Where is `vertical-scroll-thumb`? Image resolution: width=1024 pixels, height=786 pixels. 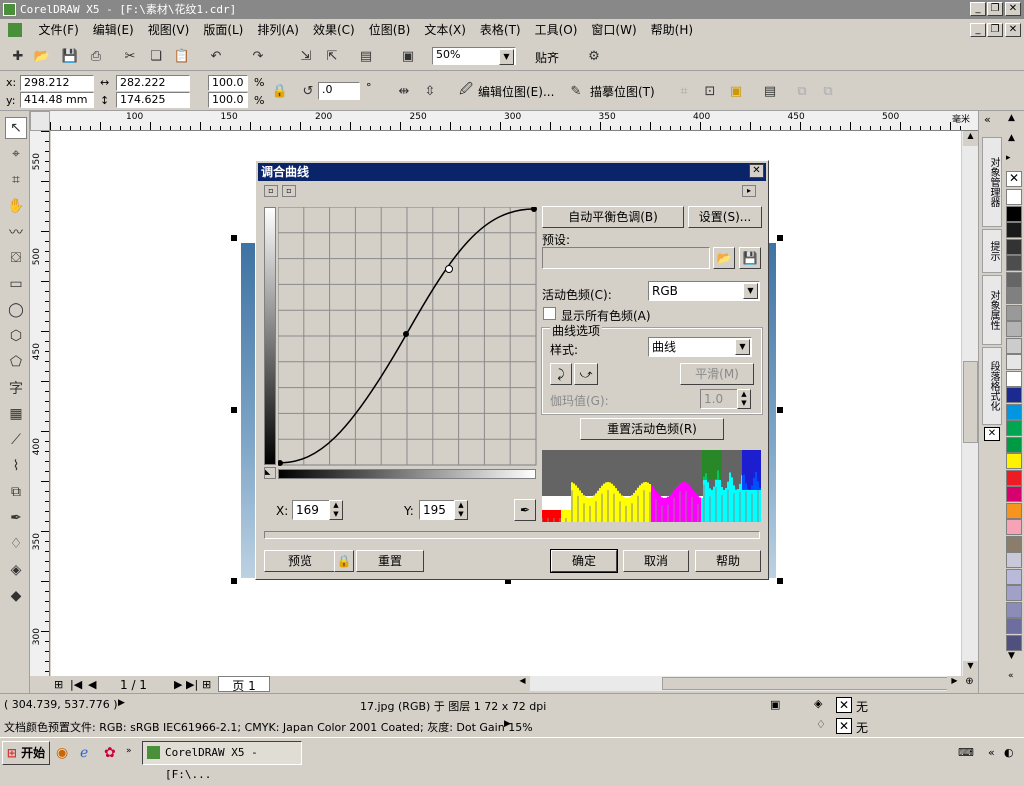
vertical-scroll-thumb is located at coordinates (970, 402).